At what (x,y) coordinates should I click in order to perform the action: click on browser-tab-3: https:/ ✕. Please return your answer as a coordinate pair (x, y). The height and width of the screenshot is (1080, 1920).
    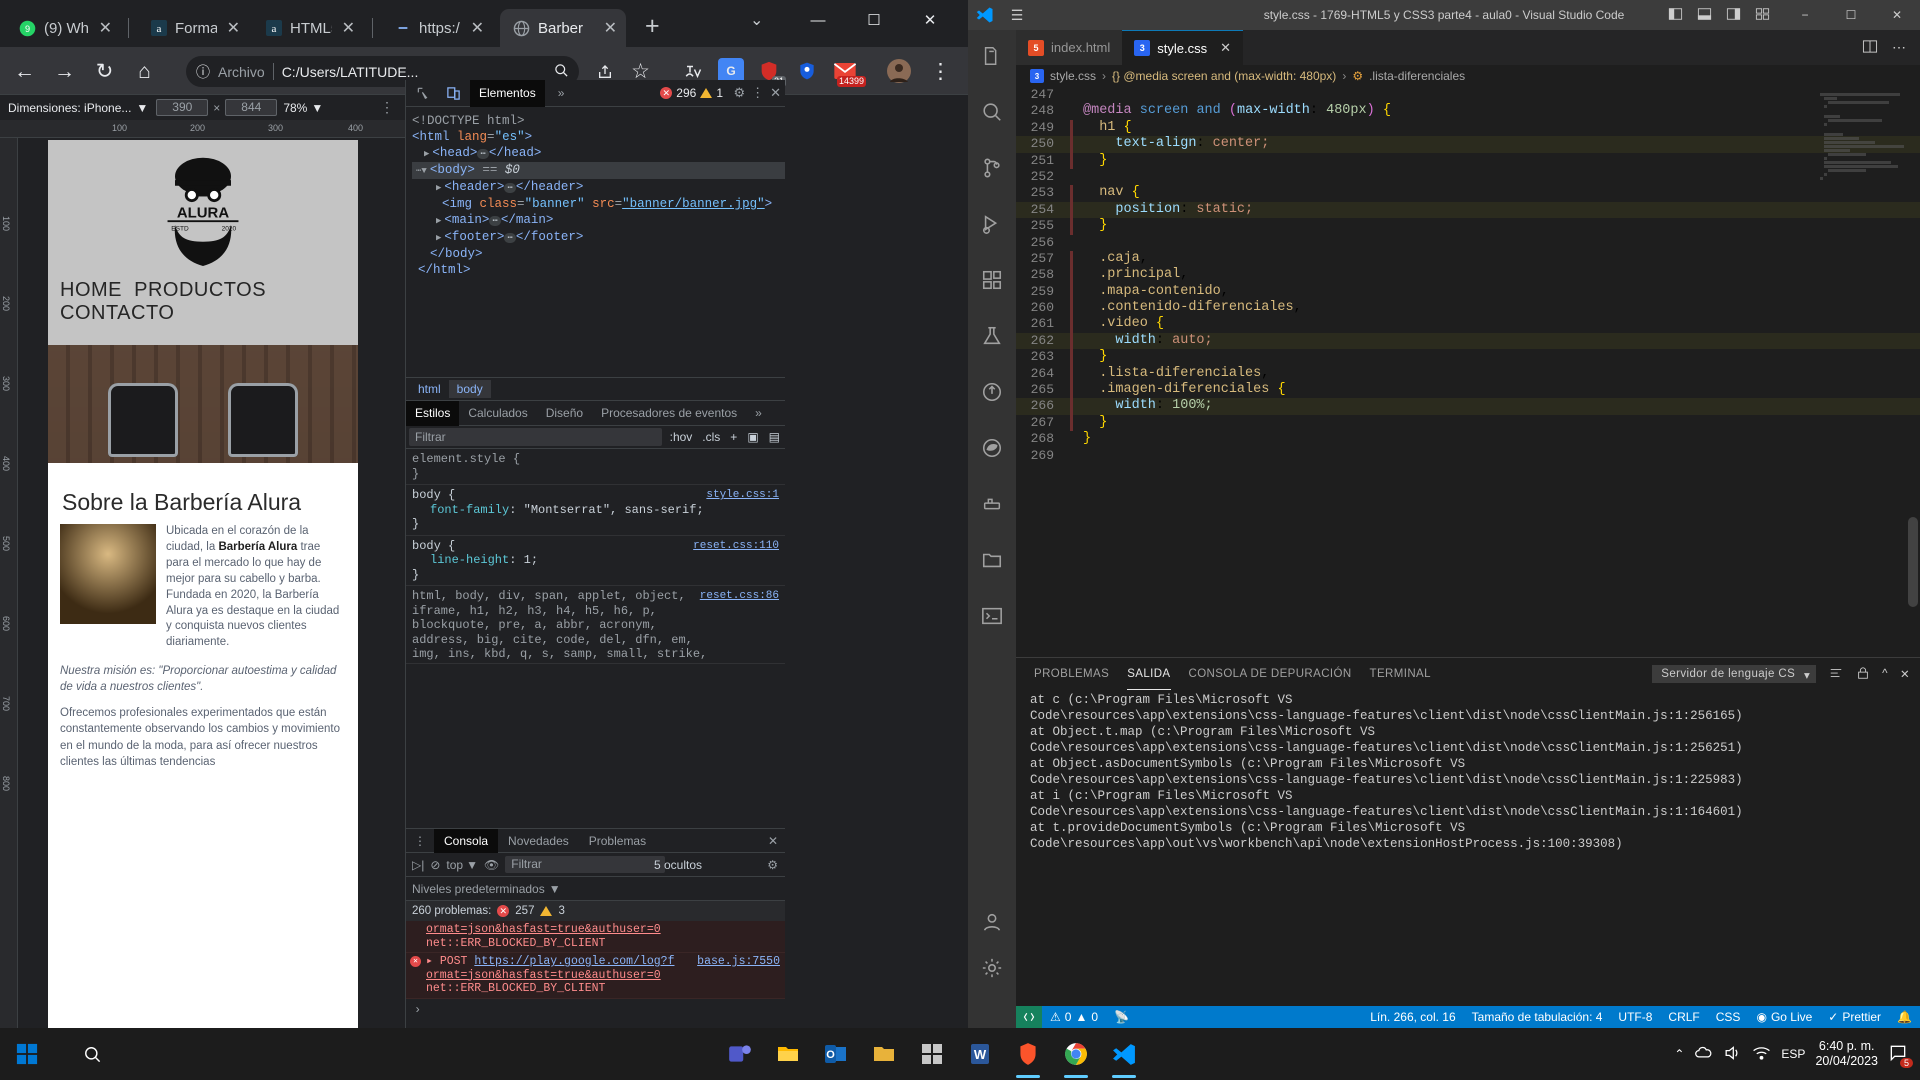
    Looking at the image, I should click on (437, 28).